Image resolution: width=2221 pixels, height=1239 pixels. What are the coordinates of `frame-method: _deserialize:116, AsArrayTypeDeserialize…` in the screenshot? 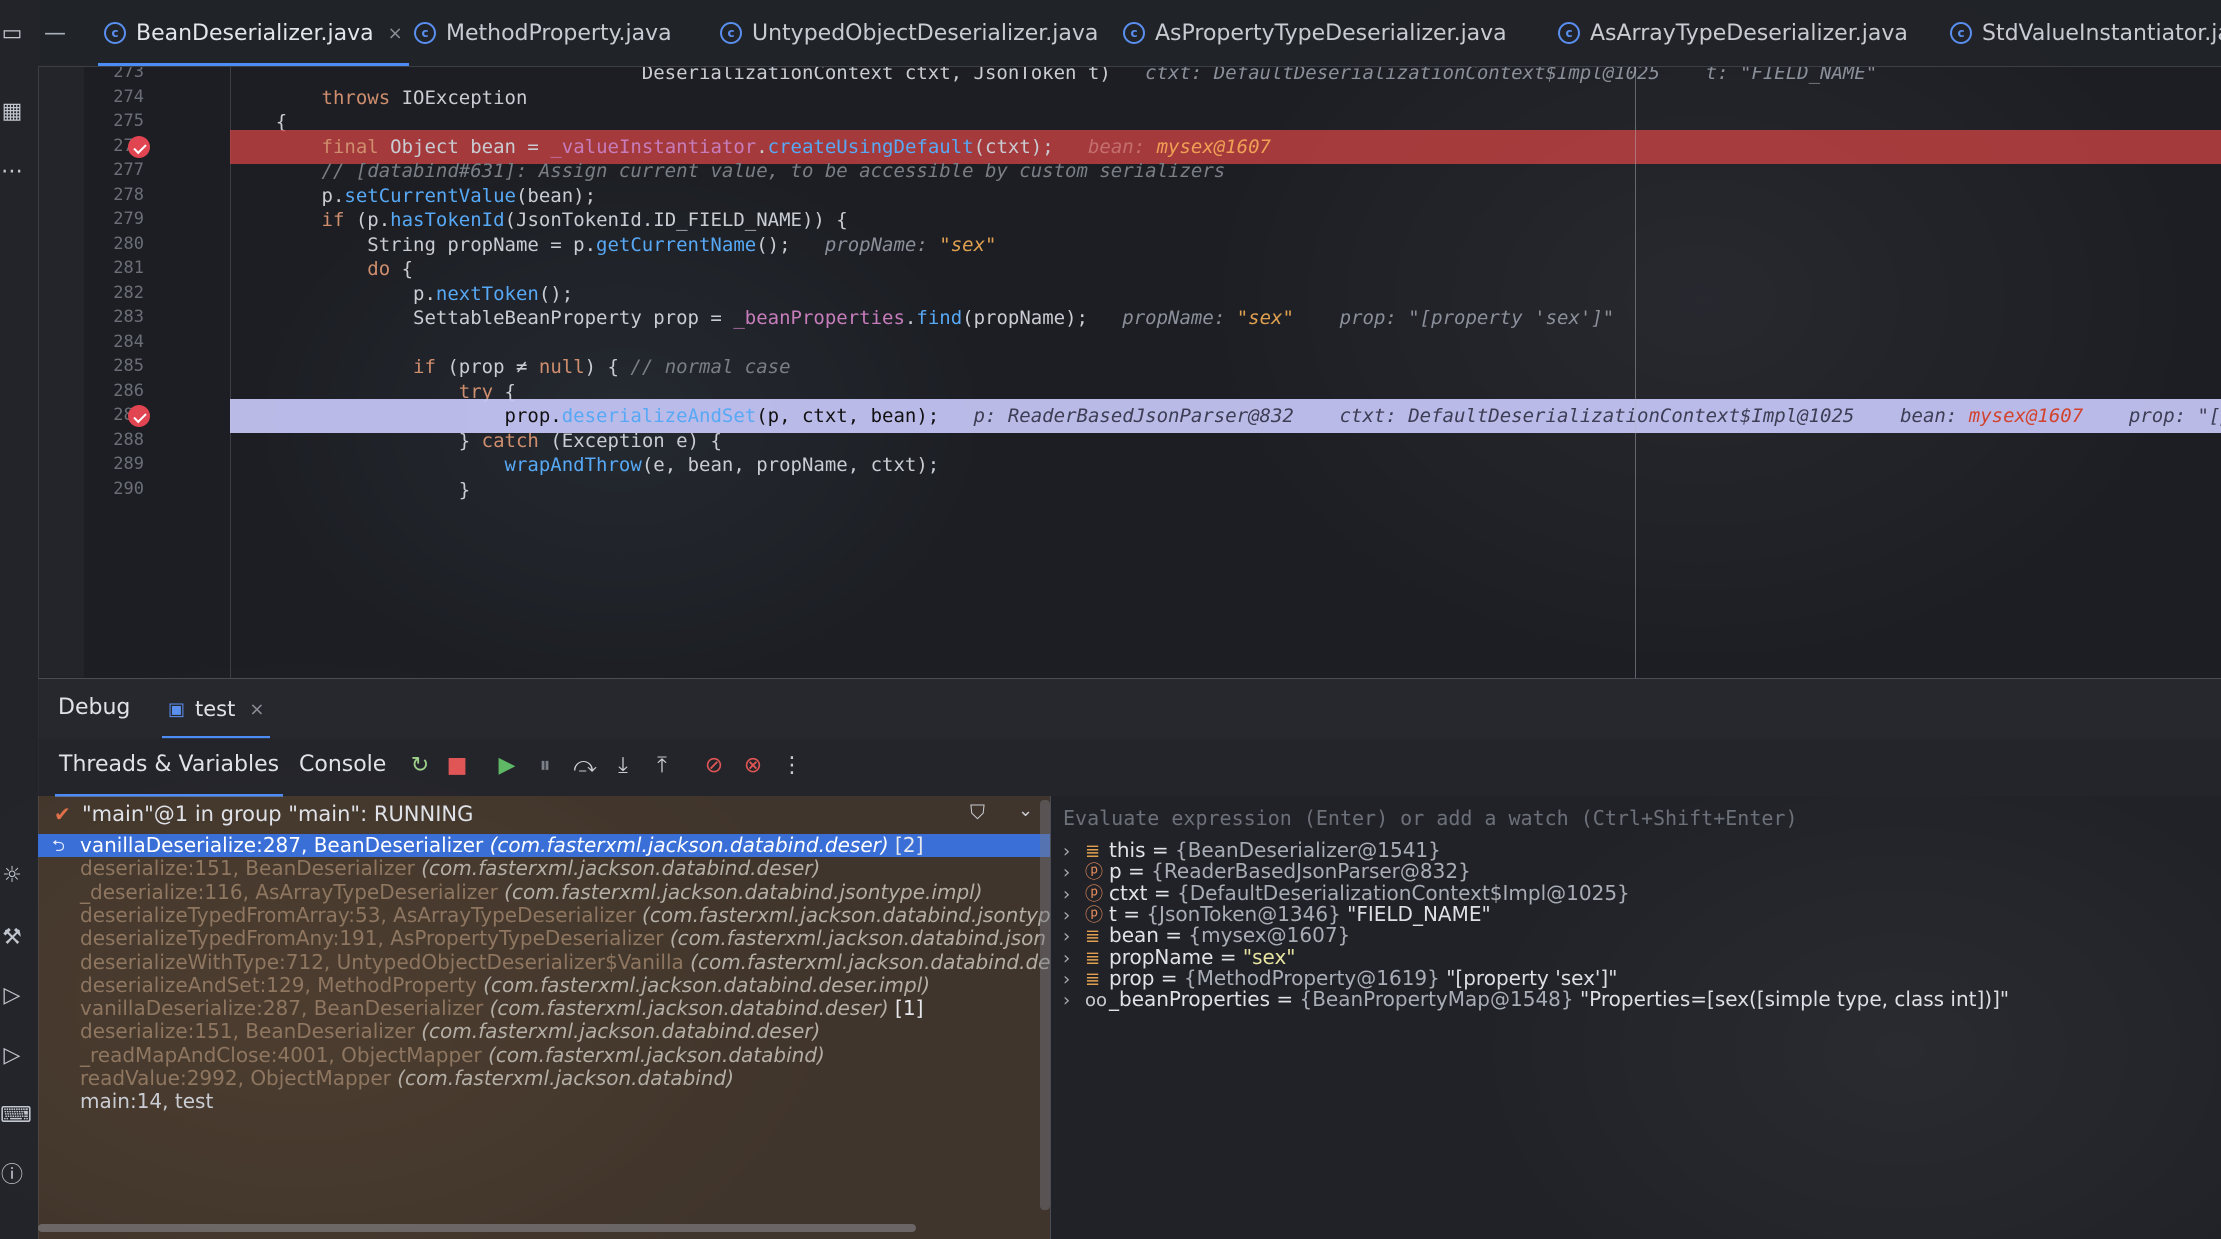 It's located at (292, 891).